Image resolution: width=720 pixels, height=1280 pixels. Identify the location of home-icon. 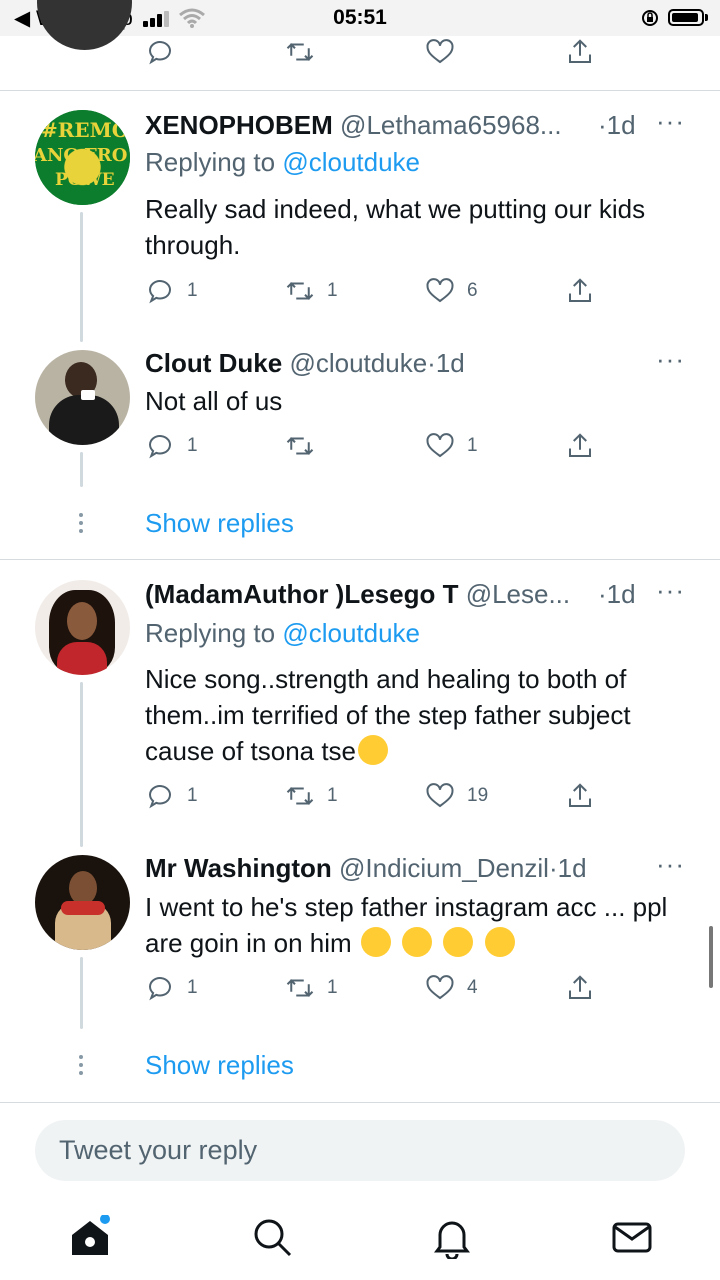
(90, 1237).